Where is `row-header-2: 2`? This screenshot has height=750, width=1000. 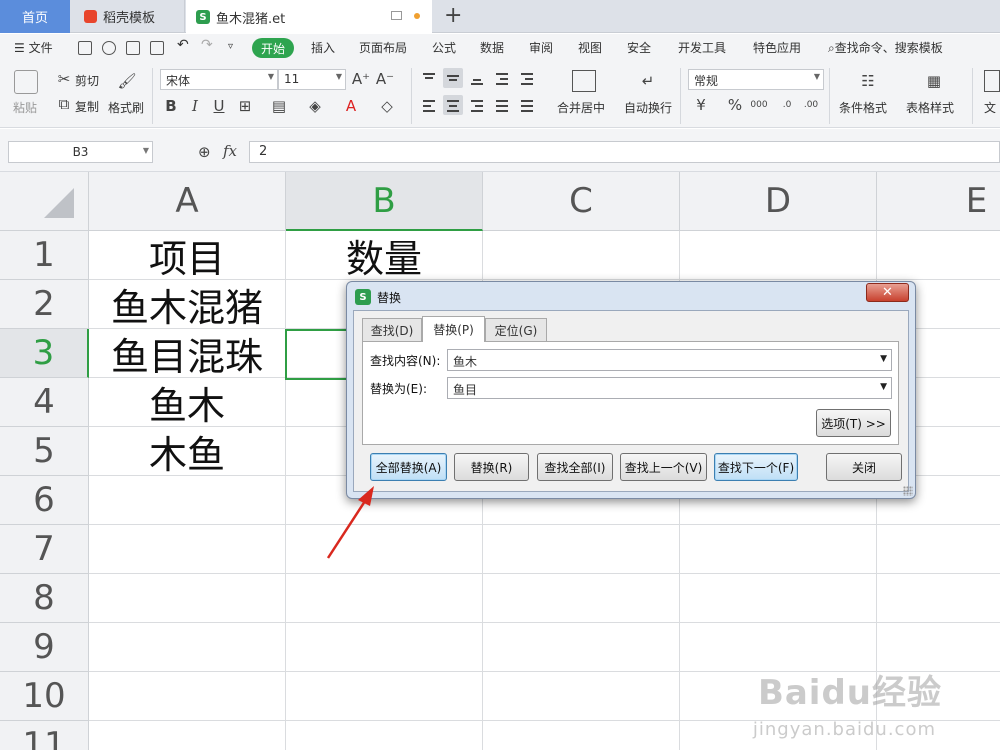
row-header-2: 2 is located at coordinates (44, 304).